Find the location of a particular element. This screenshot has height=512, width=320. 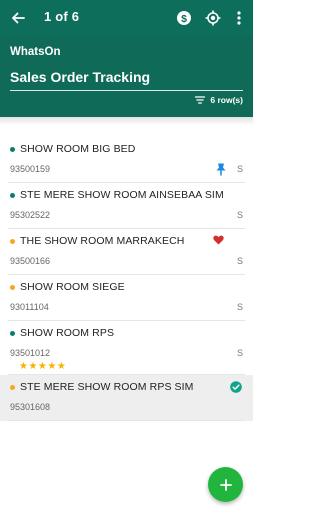

page-title: Sales Order Tracking is located at coordinates (80, 77).